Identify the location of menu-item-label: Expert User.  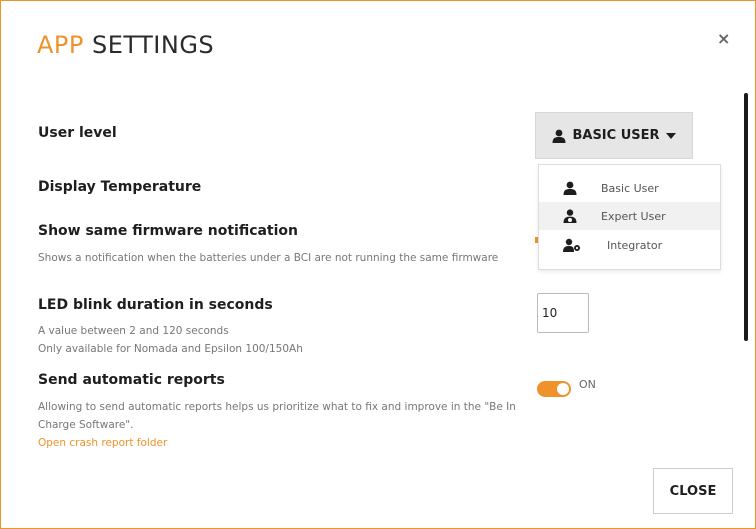
(633, 216).